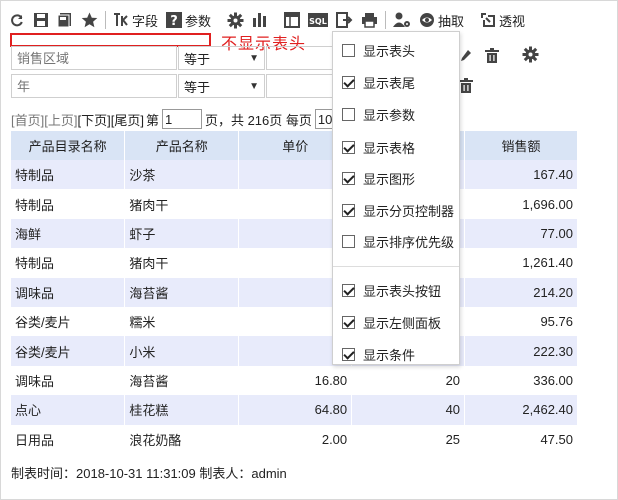 Image resolution: width=618 pixels, height=500 pixels. What do you see at coordinates (402, 323) in the screenshot?
I see `menu-item-label: 显示左侧面板` at bounding box center [402, 323].